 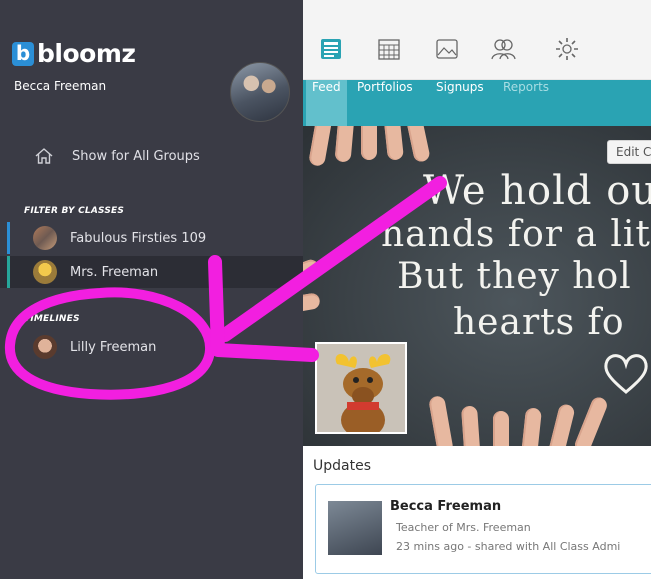 What do you see at coordinates (114, 272) in the screenshot?
I see `sidebar-item-label: Mrs. Freeman` at bounding box center [114, 272].